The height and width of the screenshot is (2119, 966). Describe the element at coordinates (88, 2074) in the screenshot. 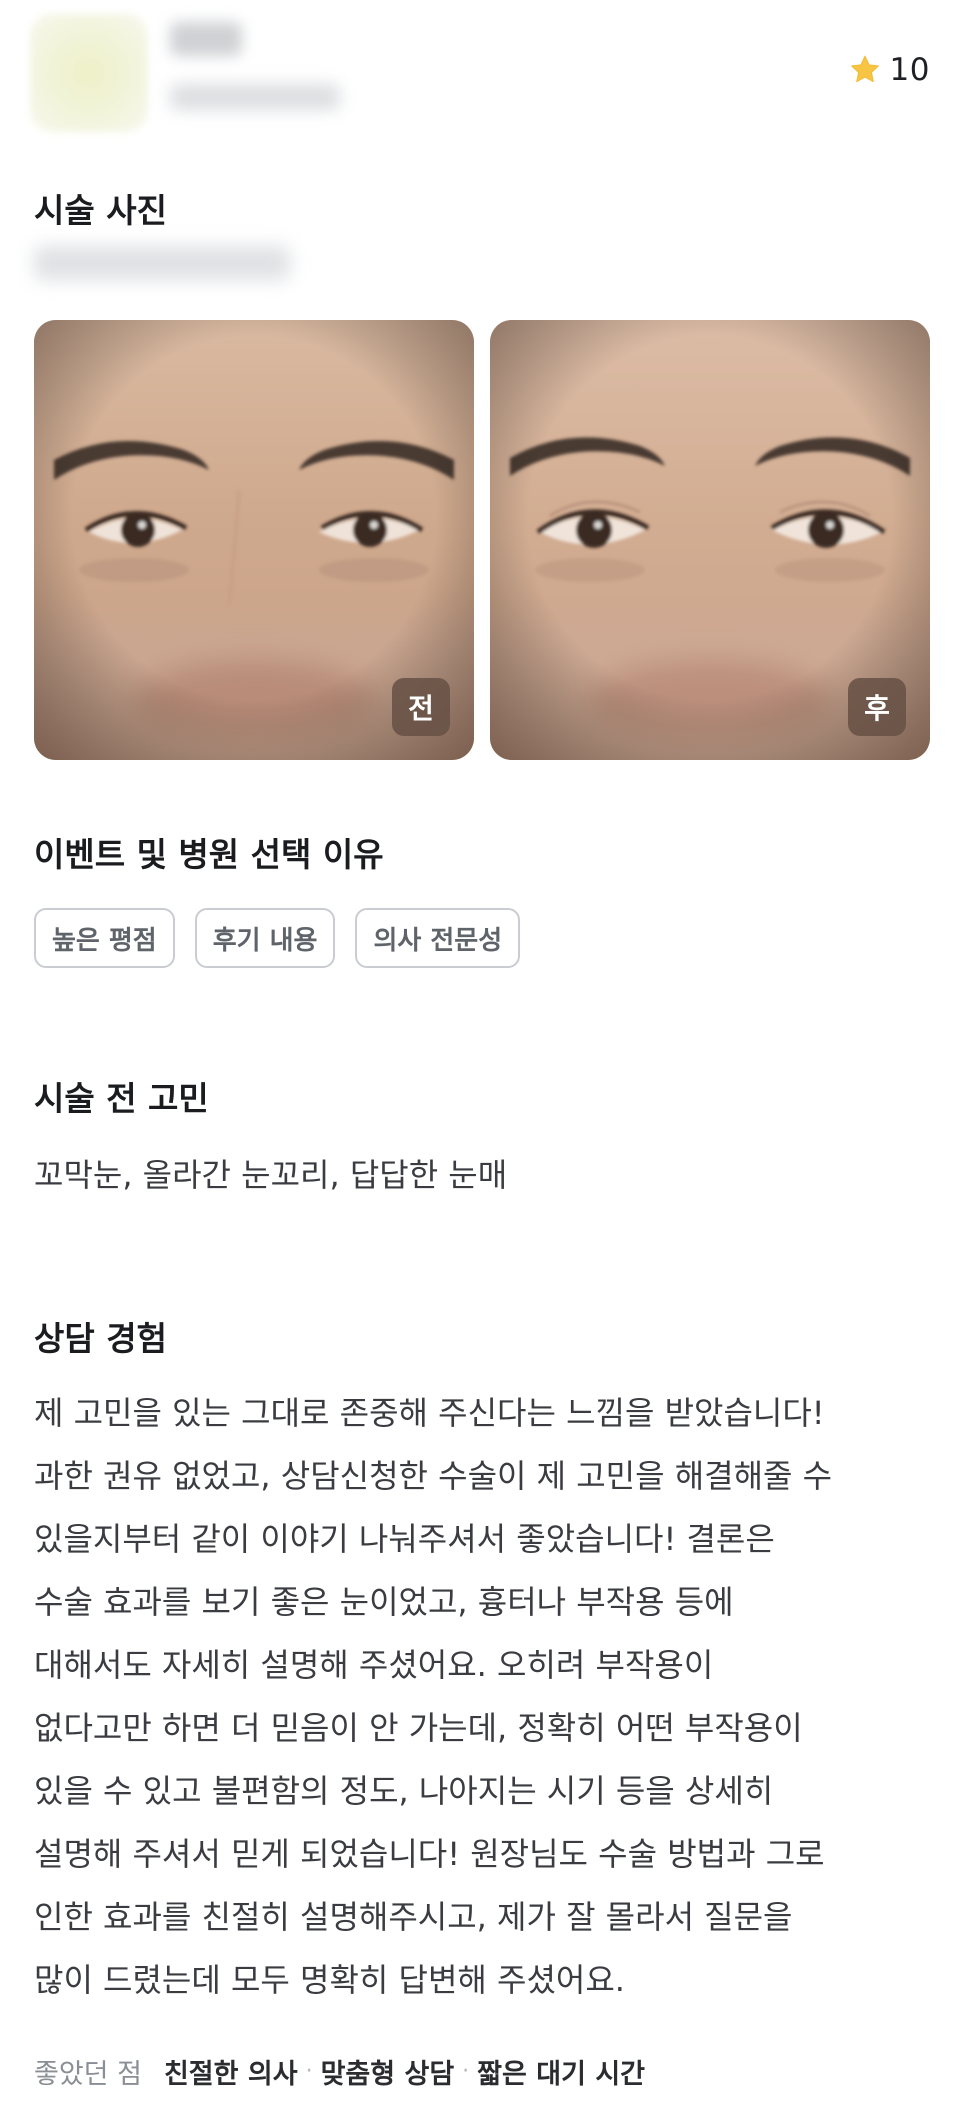

I see `liked-label: 좋았던 점` at that location.